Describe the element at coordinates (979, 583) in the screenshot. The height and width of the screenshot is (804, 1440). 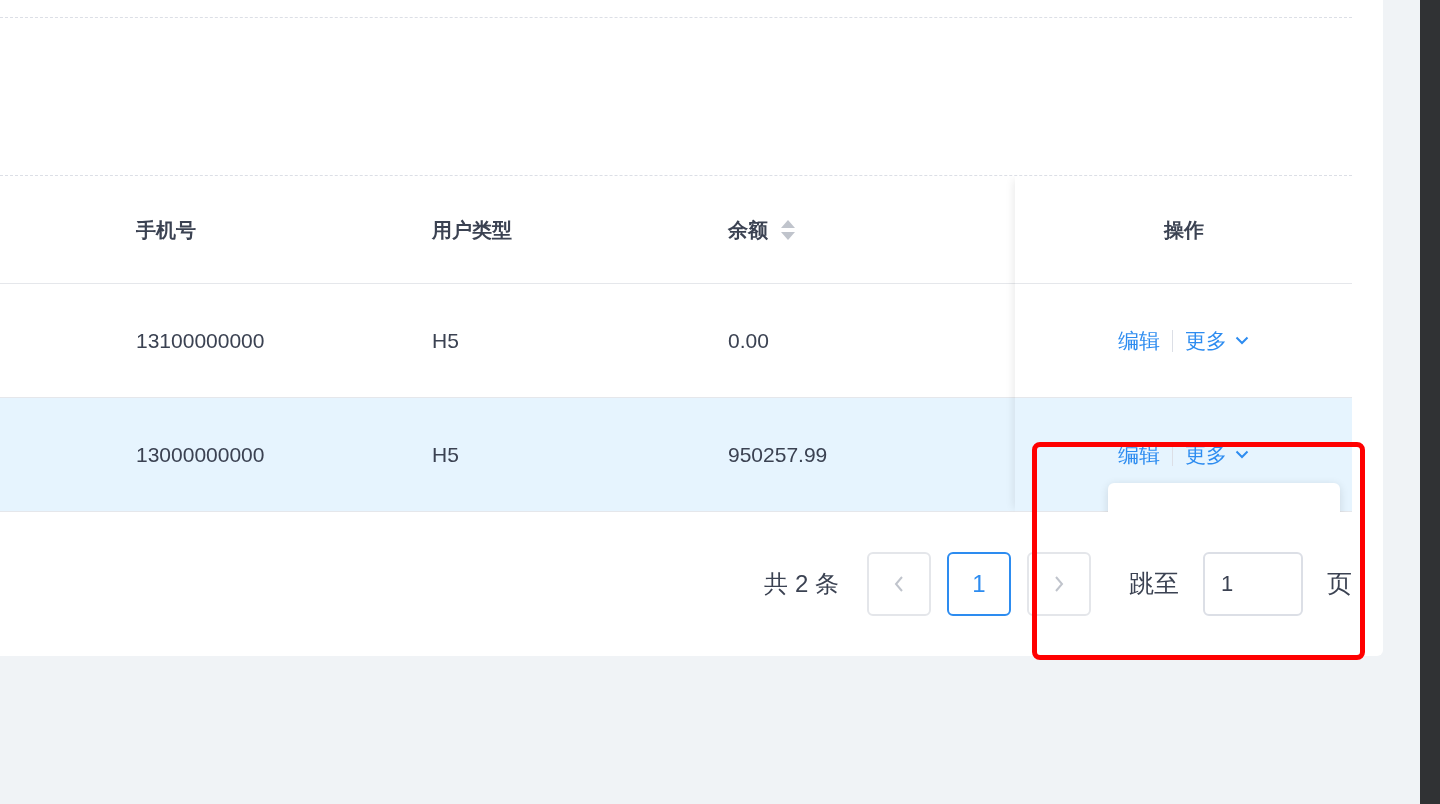
I see `page-button: 1` at that location.